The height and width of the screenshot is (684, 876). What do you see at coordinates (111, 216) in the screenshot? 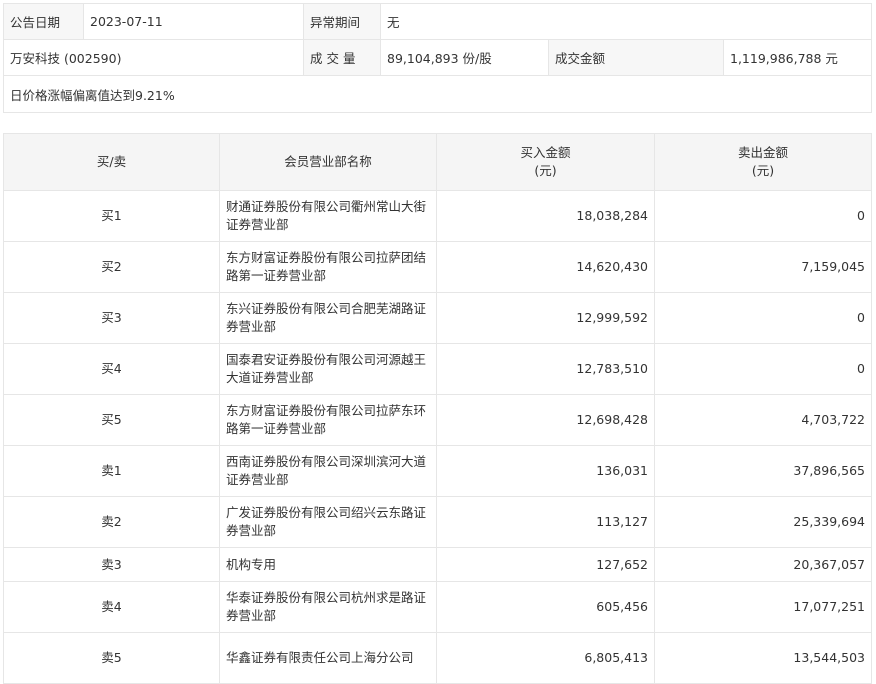
I see `cell-side: 买1` at bounding box center [111, 216].